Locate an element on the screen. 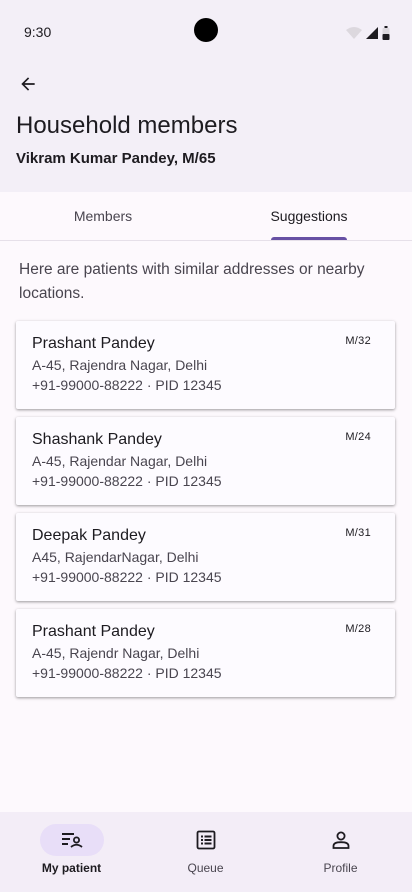 The width and height of the screenshot is (412, 892). status-icons is located at coordinates (368, 33).